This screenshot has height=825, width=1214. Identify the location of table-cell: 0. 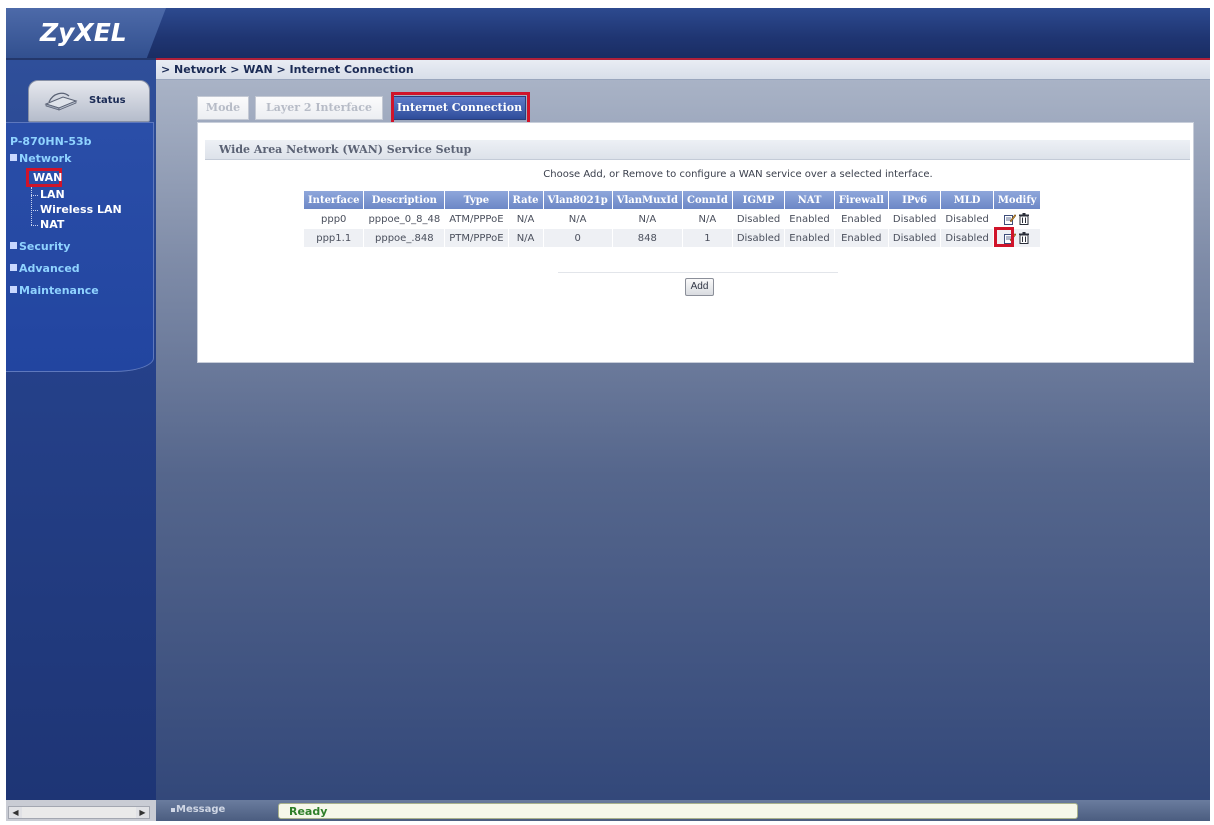
(577, 238).